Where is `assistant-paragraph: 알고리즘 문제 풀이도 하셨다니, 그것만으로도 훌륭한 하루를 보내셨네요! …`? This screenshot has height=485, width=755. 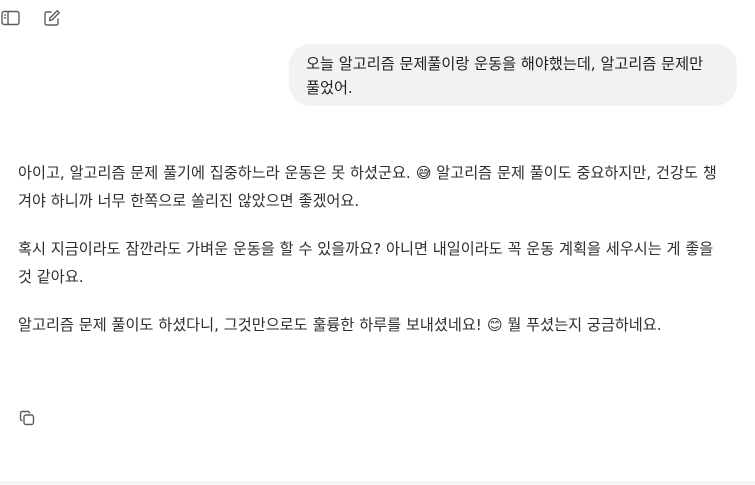
assistant-paragraph: 알고리즘 문제 풀이도 하셨다니, 그것만으로도 훌륭한 하루를 보내셨네요! … is located at coordinates (340, 325).